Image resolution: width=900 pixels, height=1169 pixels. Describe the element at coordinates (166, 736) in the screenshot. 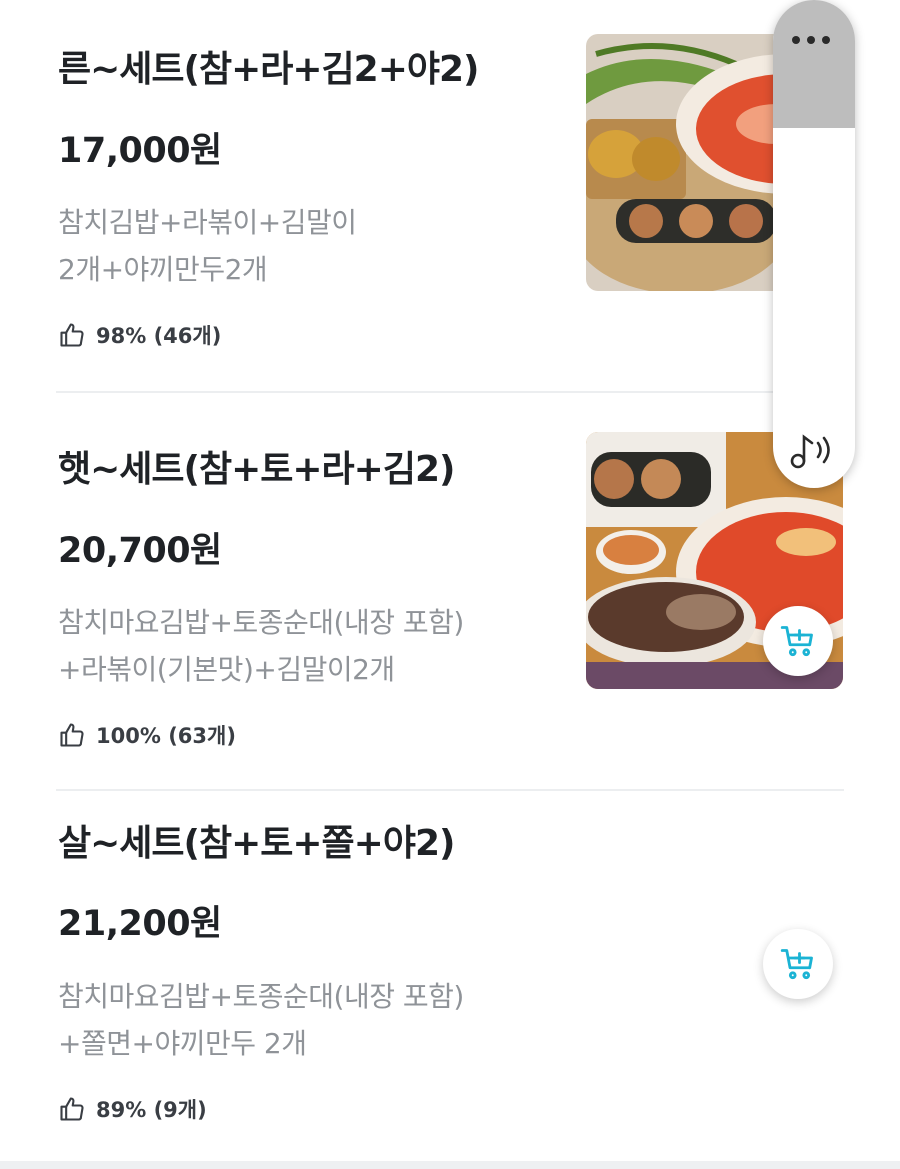

I see `rating-text: 100% (63개)` at that location.